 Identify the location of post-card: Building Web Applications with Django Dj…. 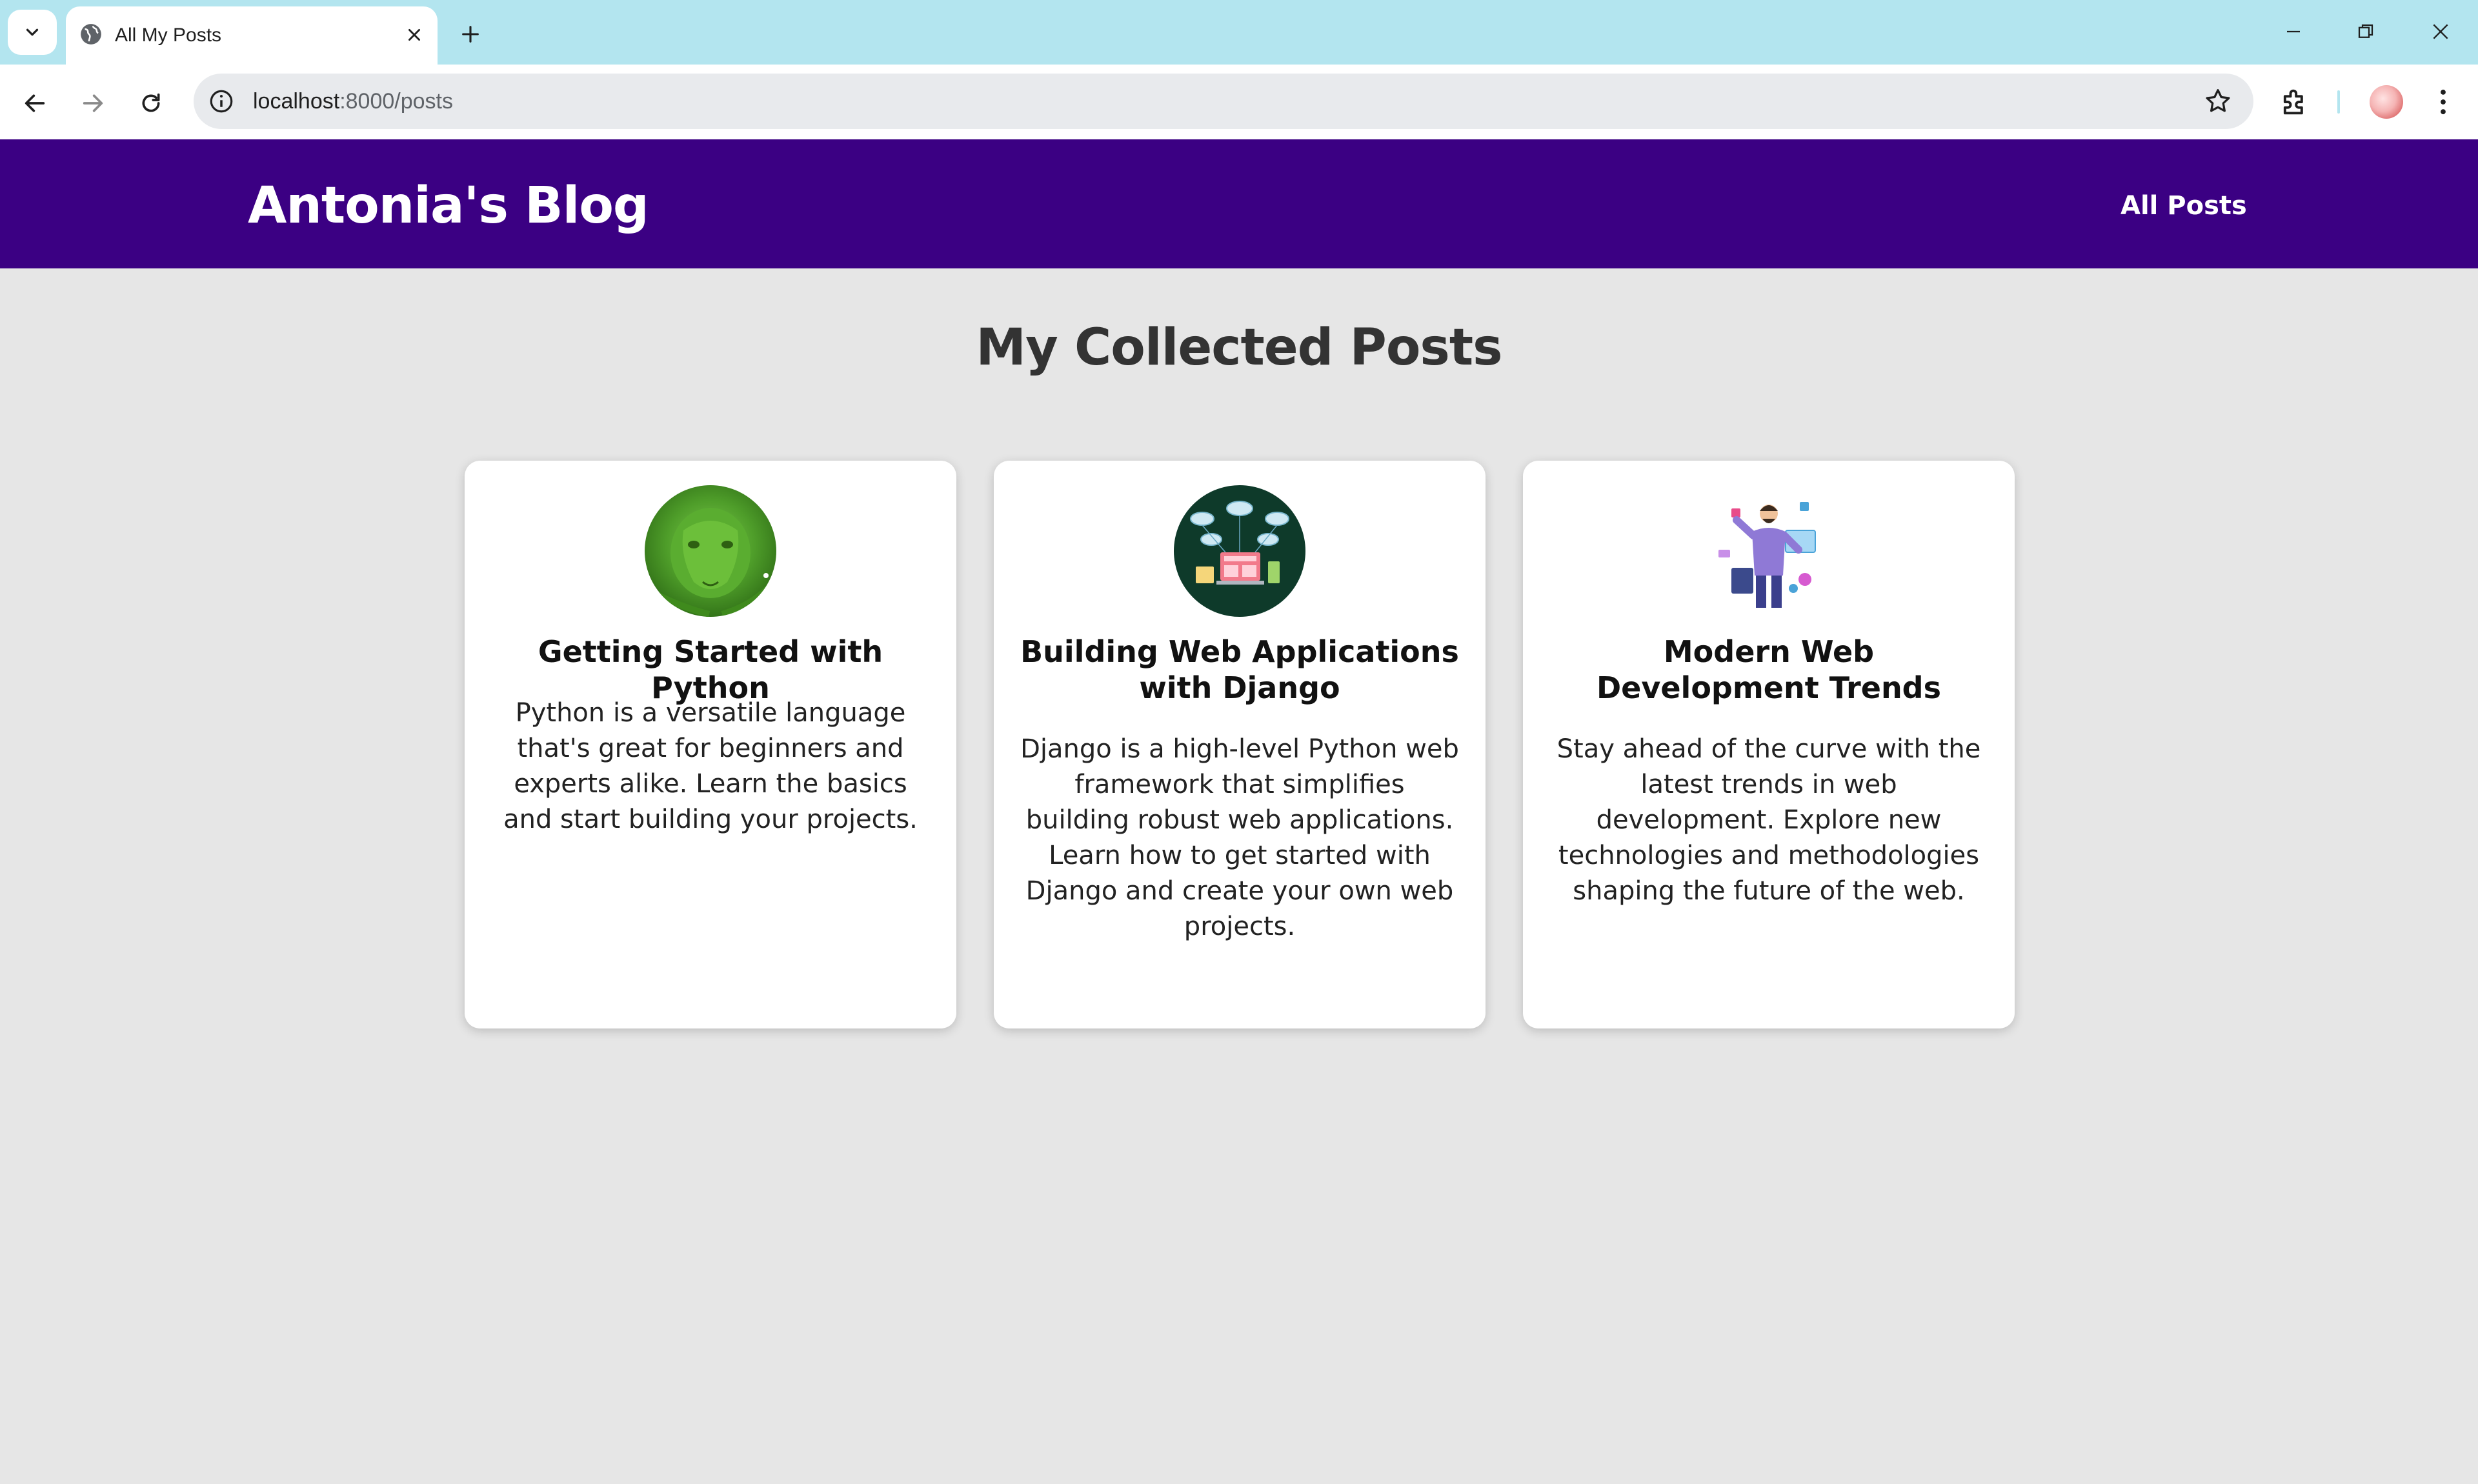
(1240, 744).